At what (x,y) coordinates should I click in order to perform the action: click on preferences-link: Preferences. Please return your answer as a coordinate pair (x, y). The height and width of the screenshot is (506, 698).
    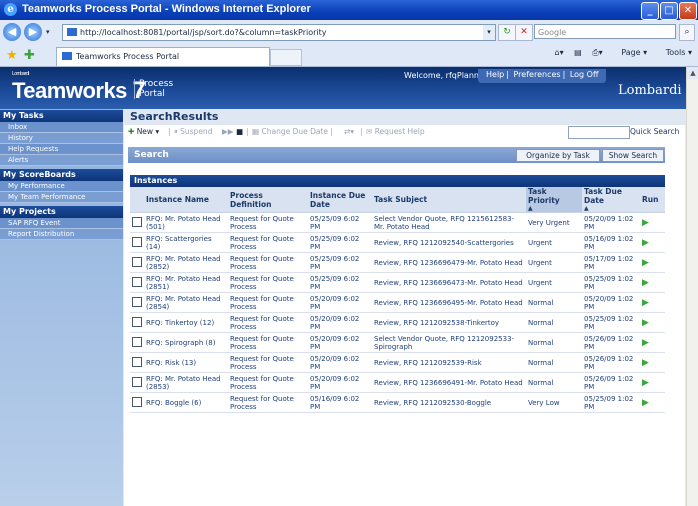
    Looking at the image, I should click on (537, 74).